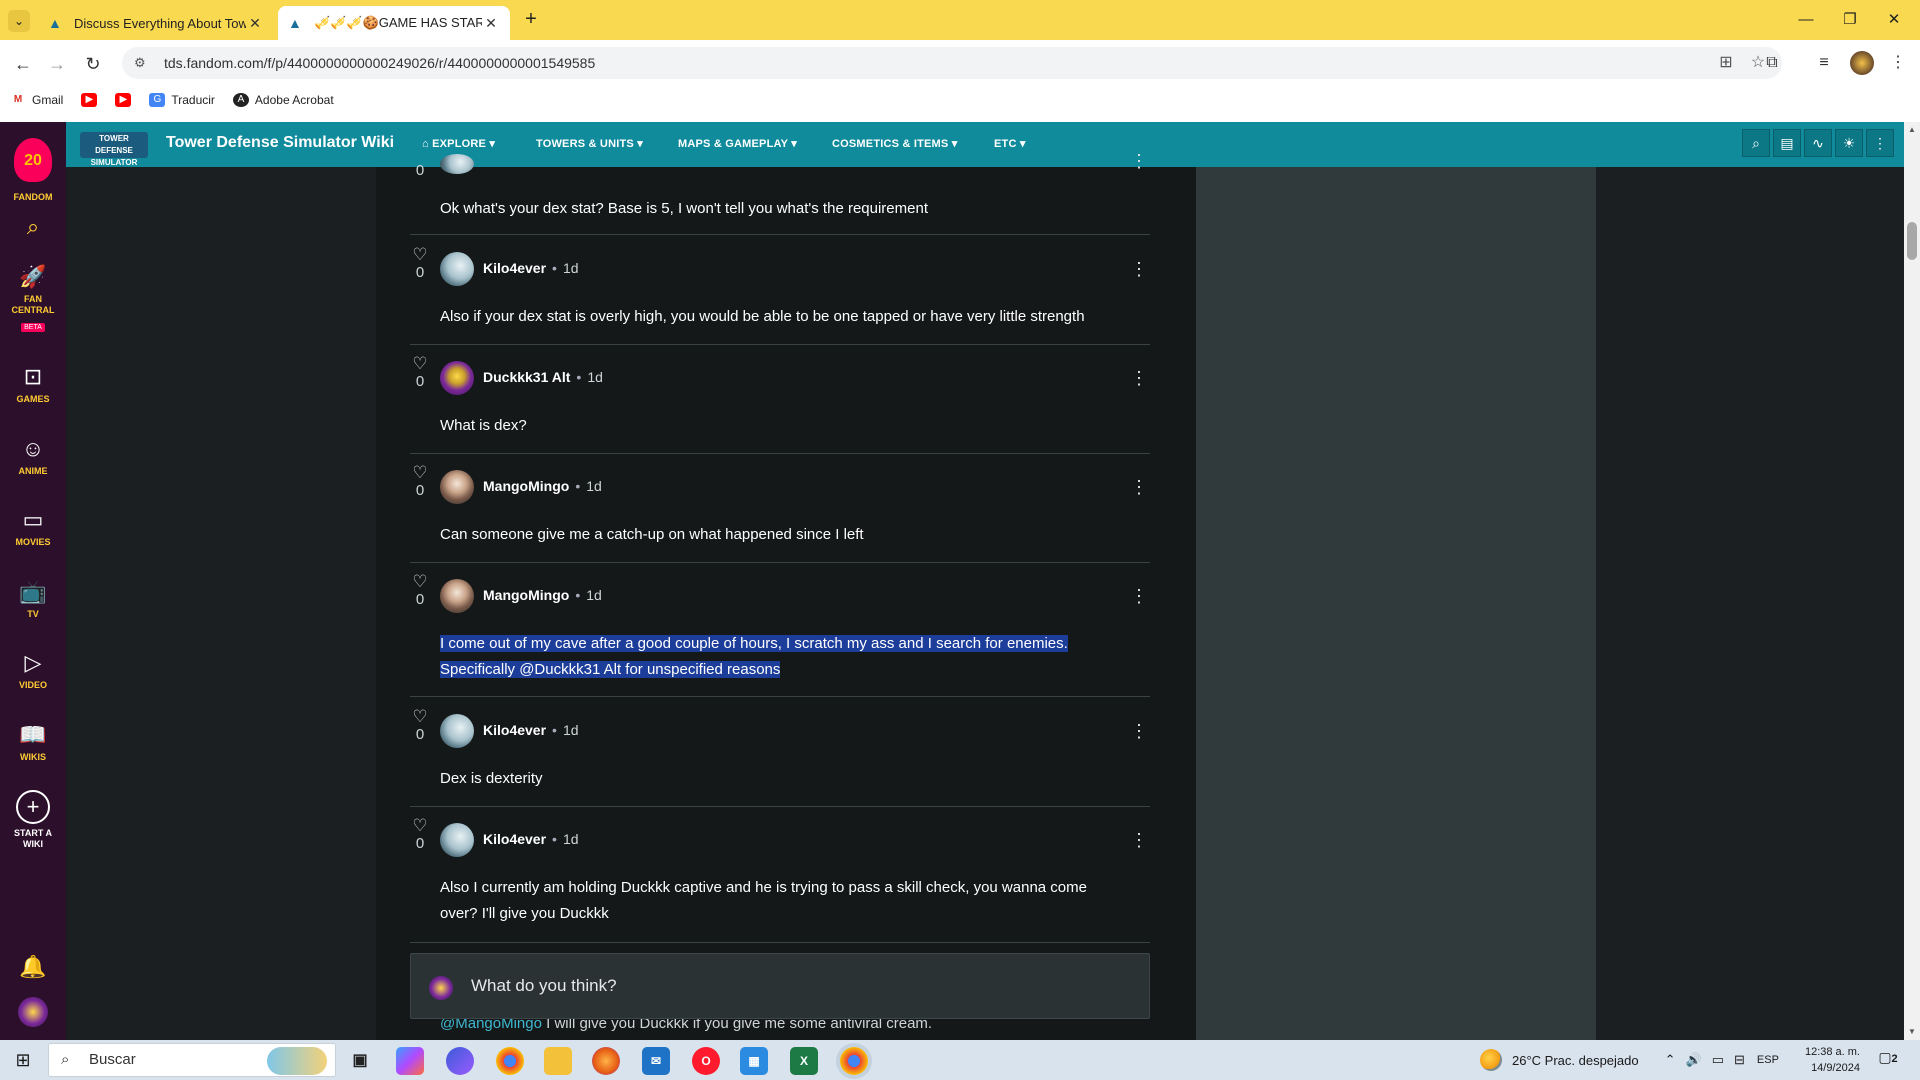  Describe the element at coordinates (1912, 130) in the screenshot. I see `scroll-up-icon: ▲` at that location.